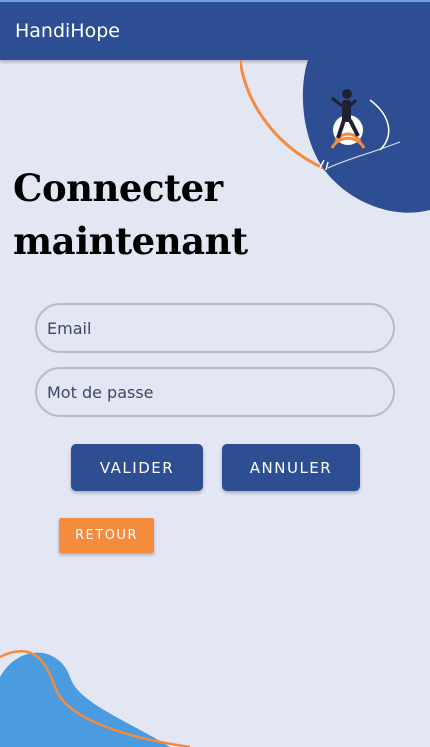 The height and width of the screenshot is (747, 430). I want to click on footer-decoration, so click(95, 698).